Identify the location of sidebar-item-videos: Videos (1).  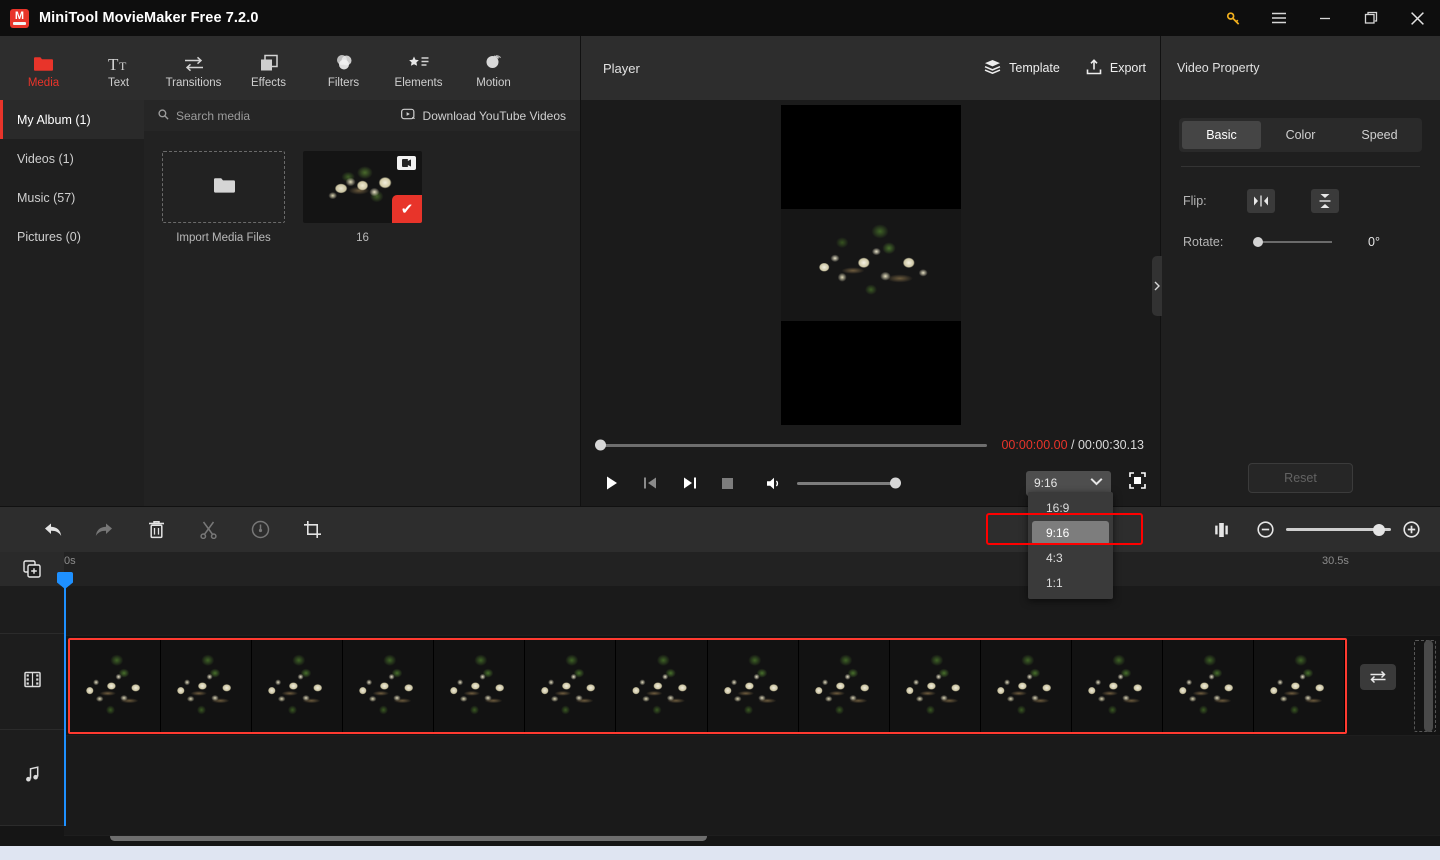
(72, 158).